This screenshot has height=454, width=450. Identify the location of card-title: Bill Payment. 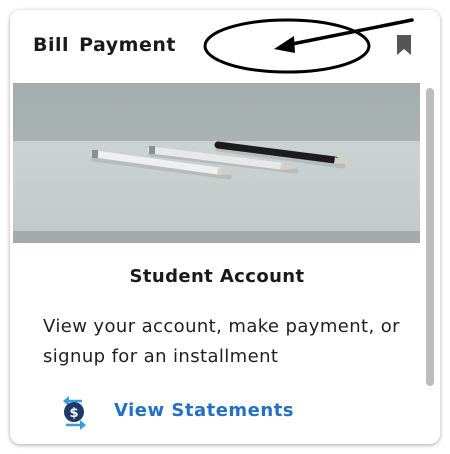
(104, 45).